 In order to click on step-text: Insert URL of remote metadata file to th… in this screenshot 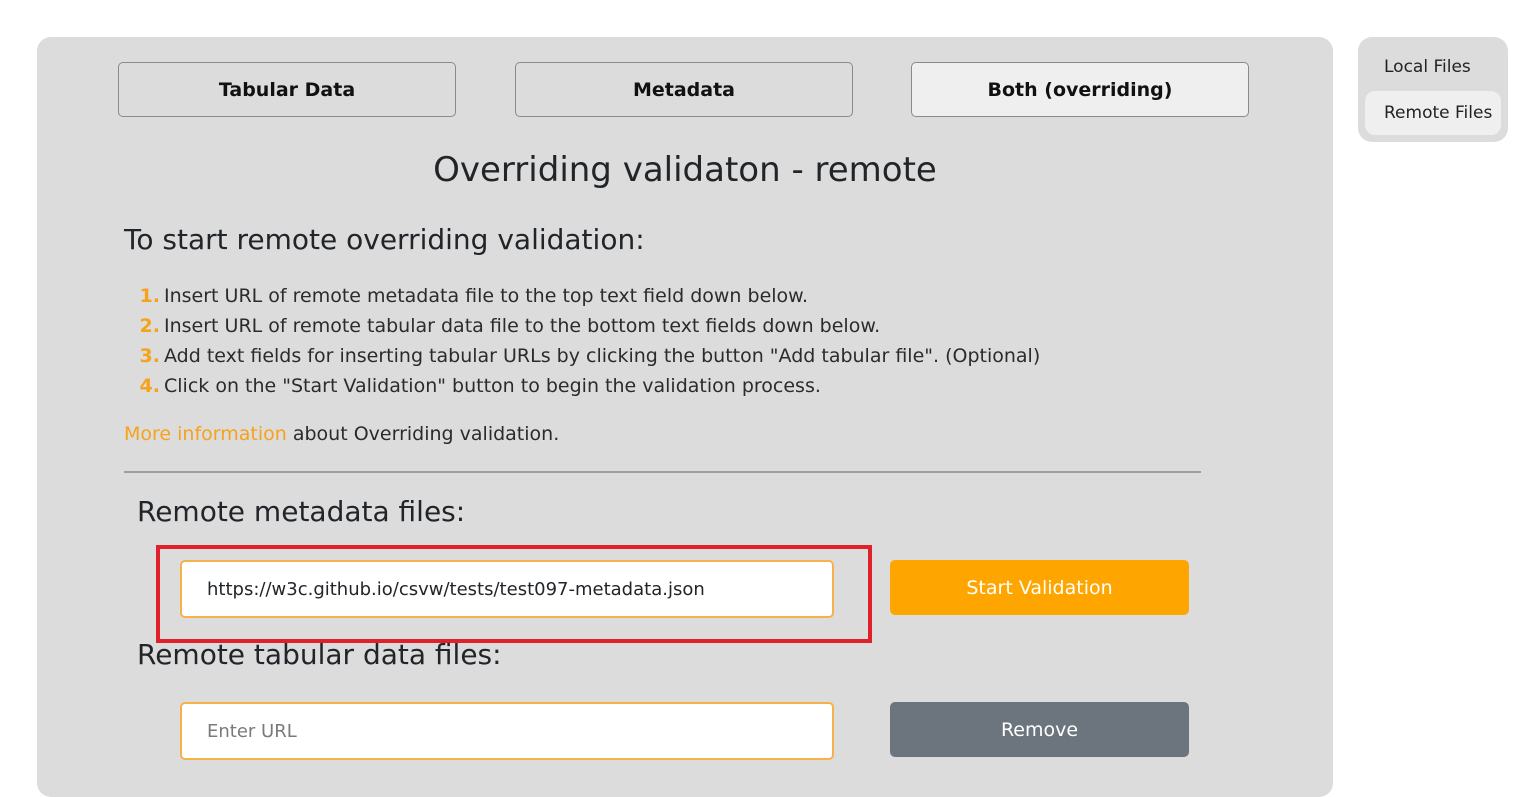, I will do `click(486, 296)`.